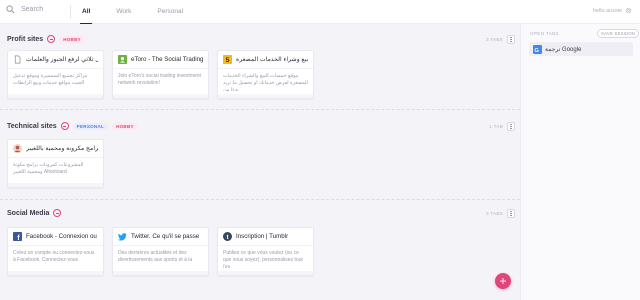  I want to click on tumblr-icon: t, so click(227, 236).